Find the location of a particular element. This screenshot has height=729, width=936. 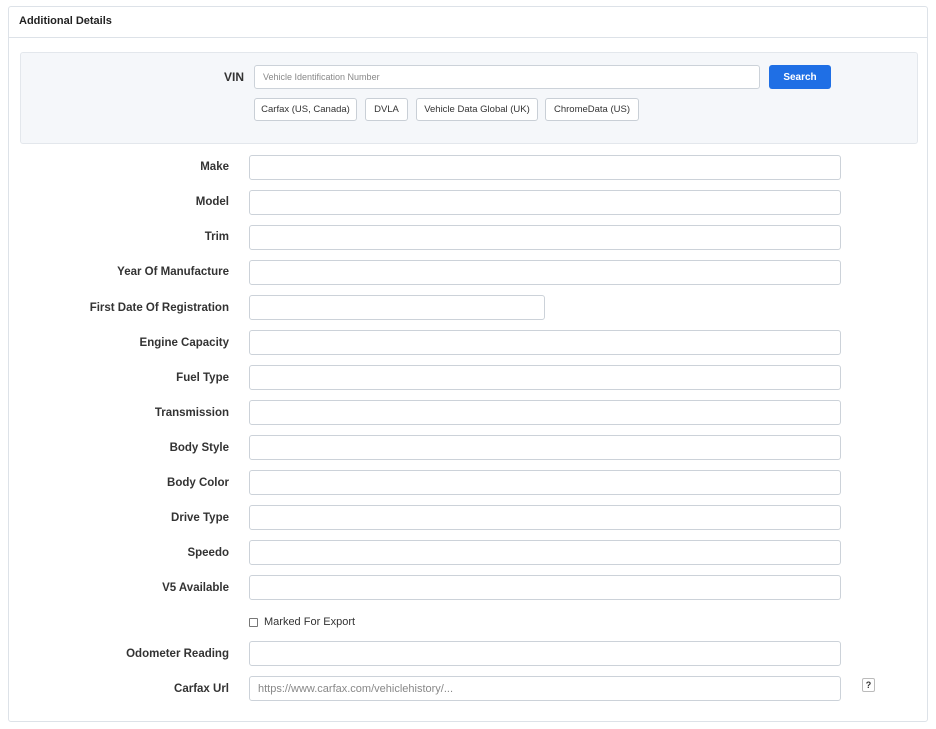

carfax-url-label: Carfax Url is located at coordinates (201, 689).